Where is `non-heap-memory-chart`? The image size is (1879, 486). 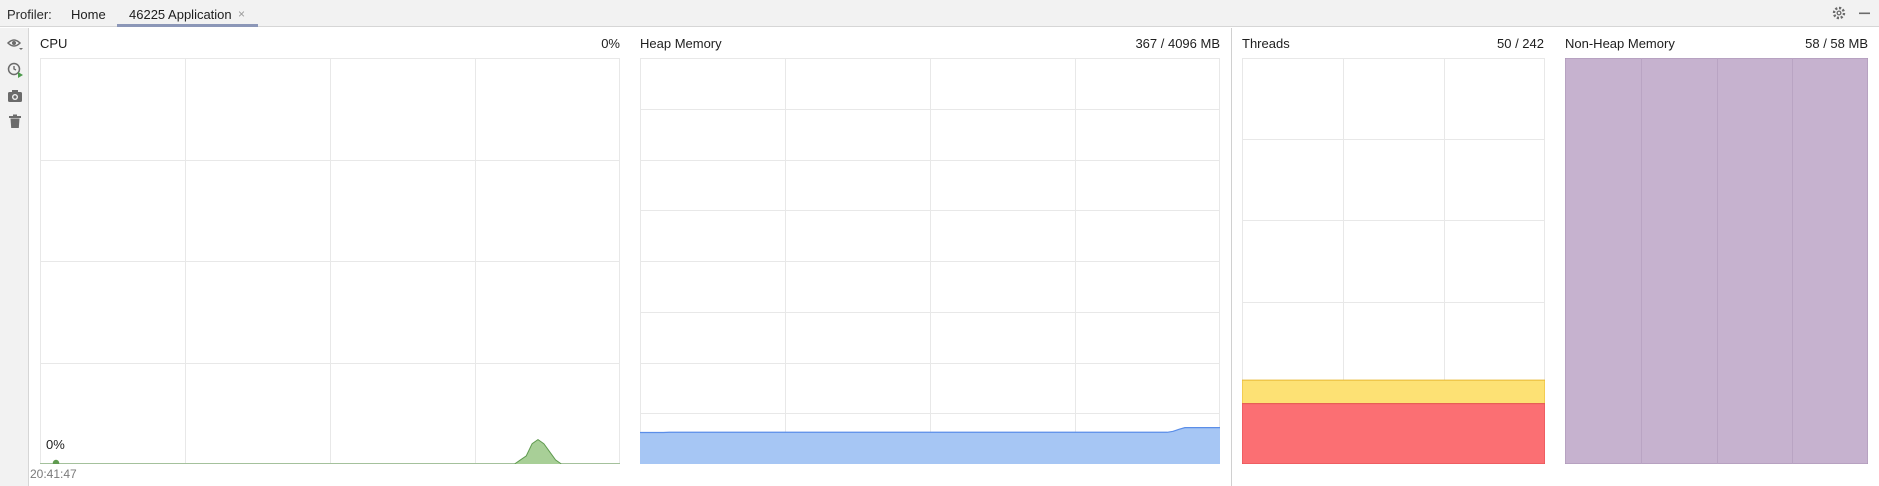
non-heap-memory-chart is located at coordinates (1716, 261).